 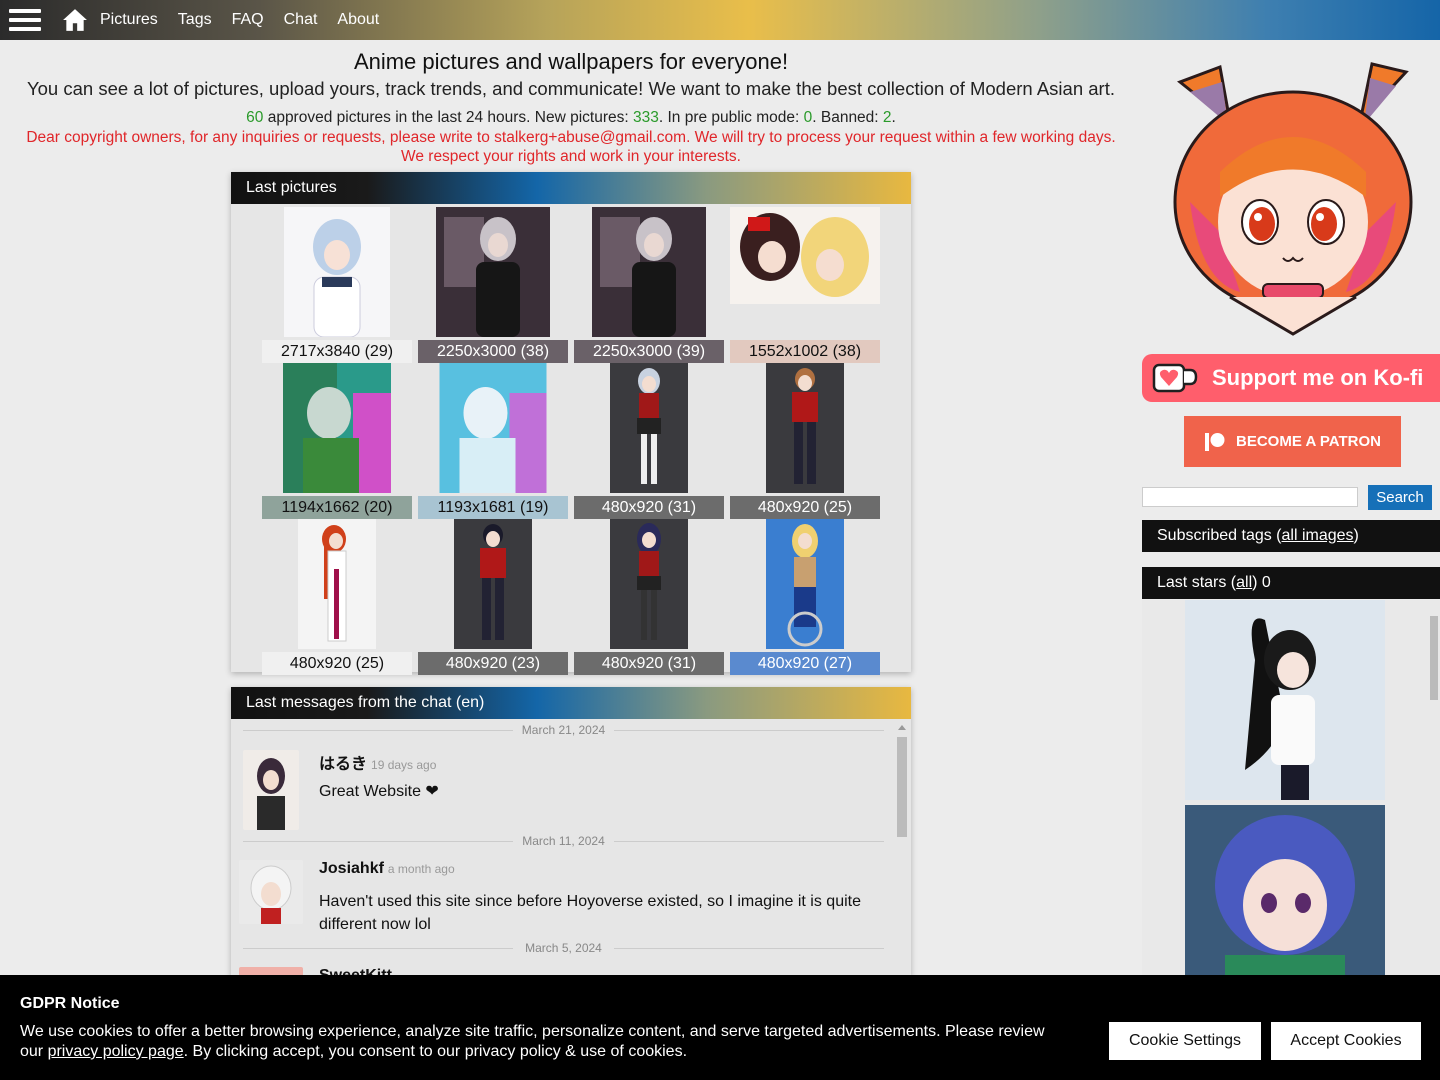 What do you see at coordinates (805, 255) in the screenshot?
I see `two-anime-girls-thumbnail` at bounding box center [805, 255].